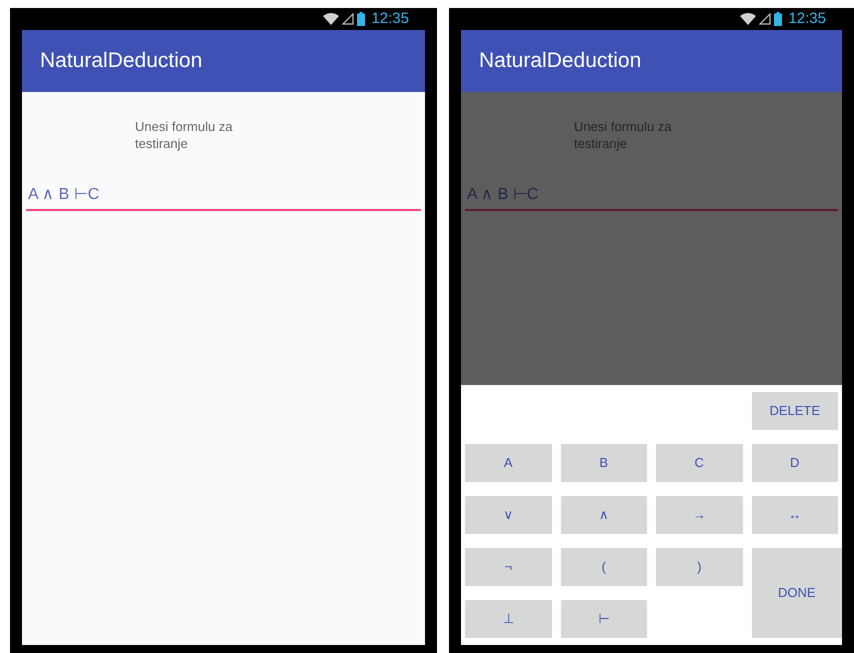 This screenshot has width=854, height=653. I want to click on keyboard-key: ), so click(699, 567).